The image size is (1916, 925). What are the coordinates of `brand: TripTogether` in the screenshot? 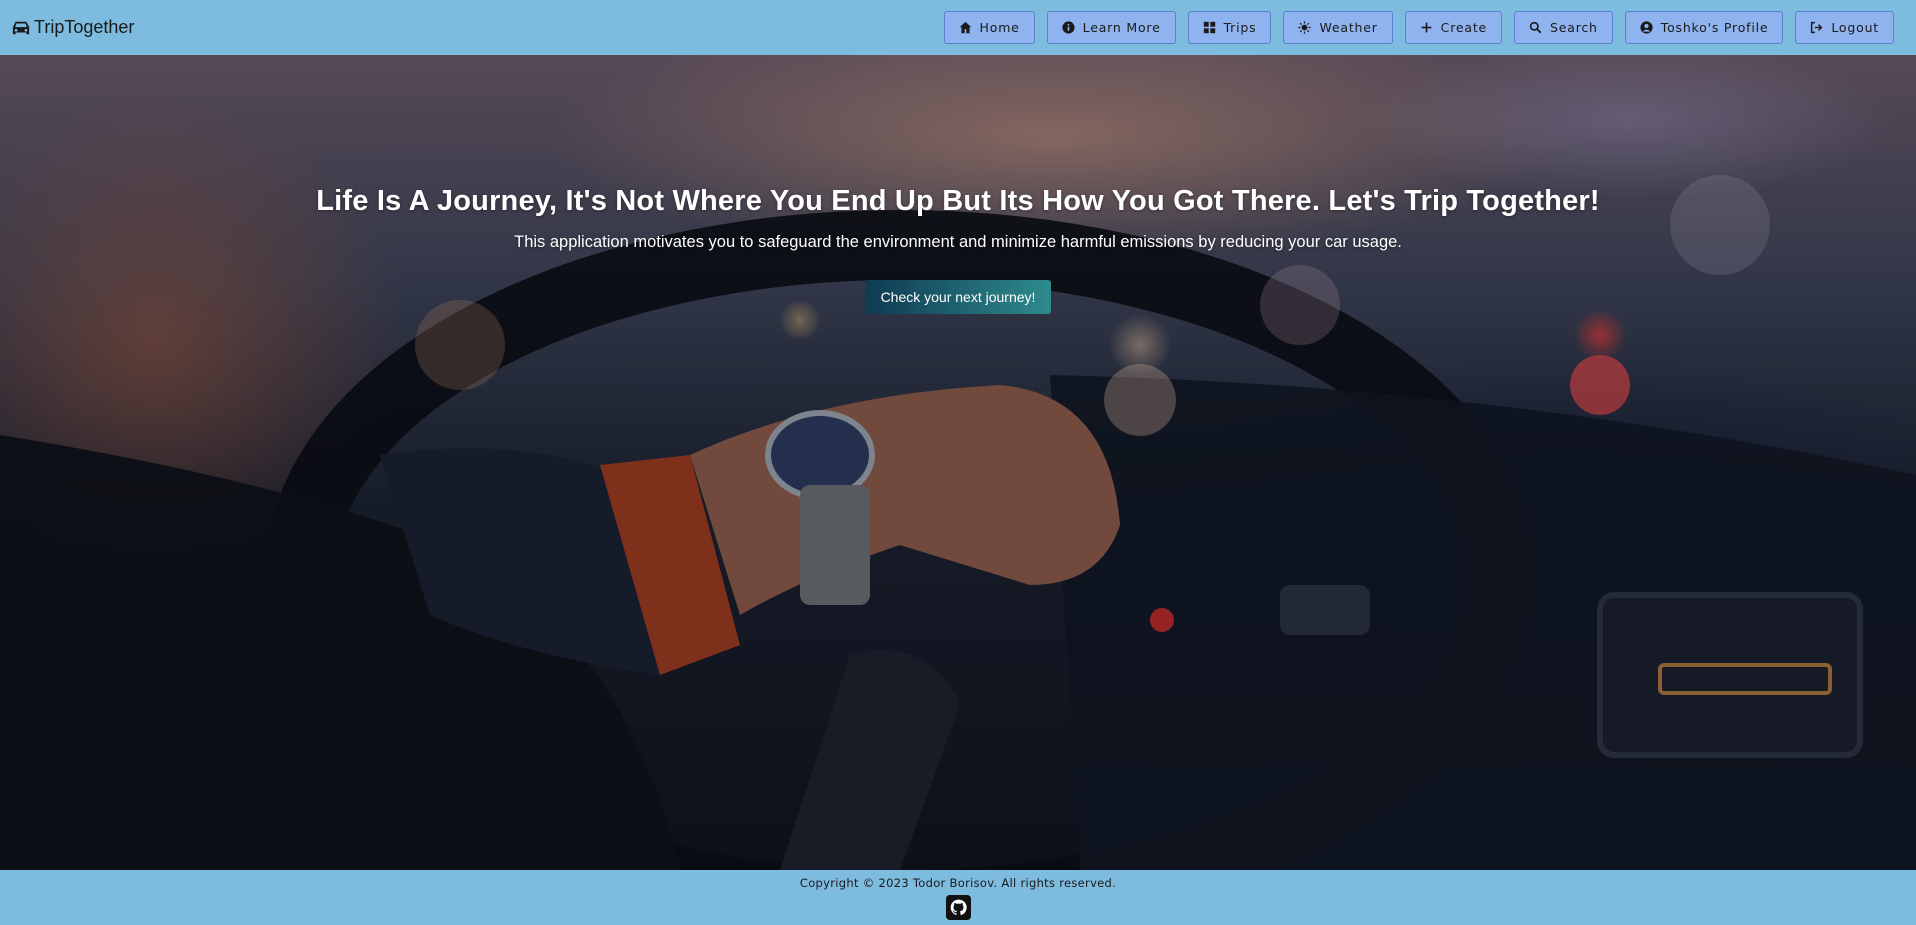 It's located at (73, 27).